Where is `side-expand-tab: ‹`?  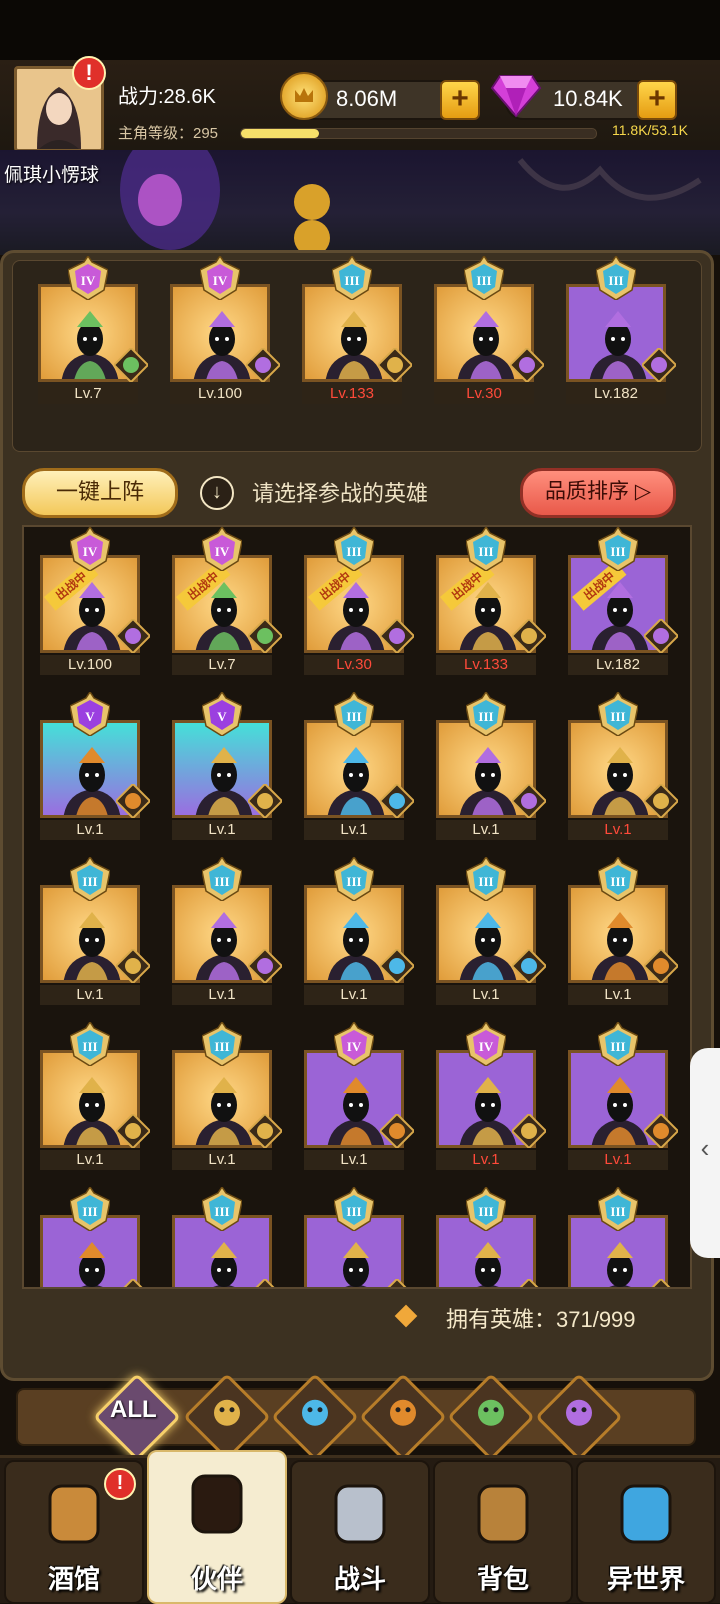
side-expand-tab: ‹ is located at coordinates (705, 1153).